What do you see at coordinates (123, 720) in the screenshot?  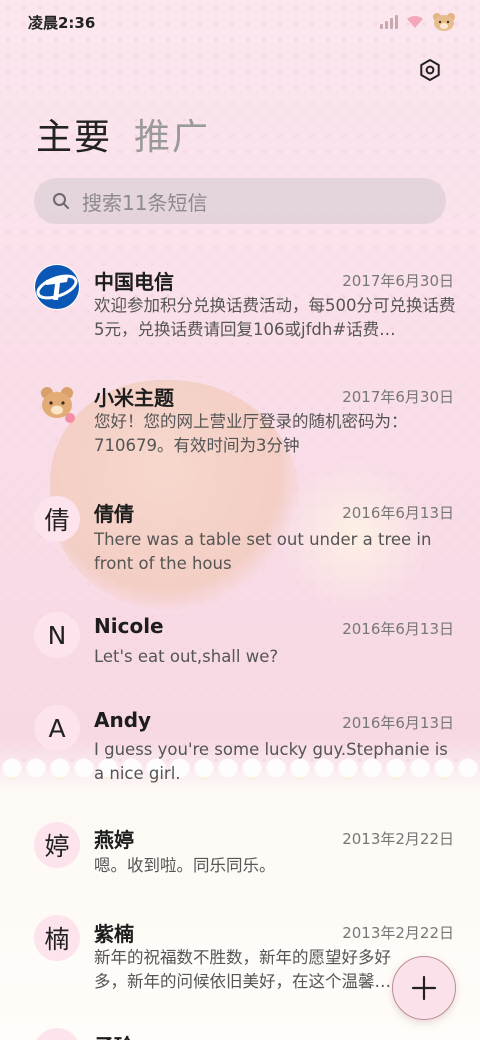 I see `conversation-name: Andy` at bounding box center [123, 720].